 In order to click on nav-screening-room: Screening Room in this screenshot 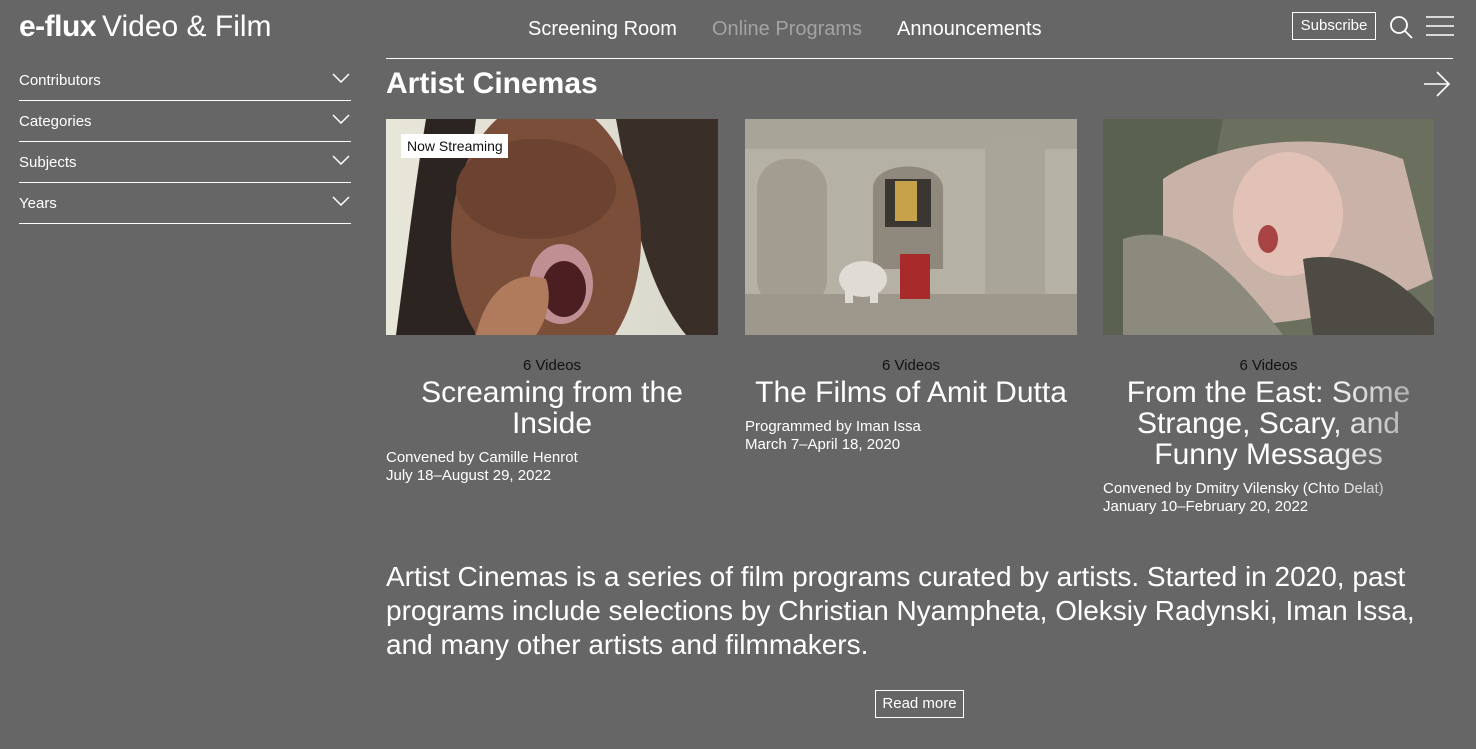, I will do `click(602, 29)`.